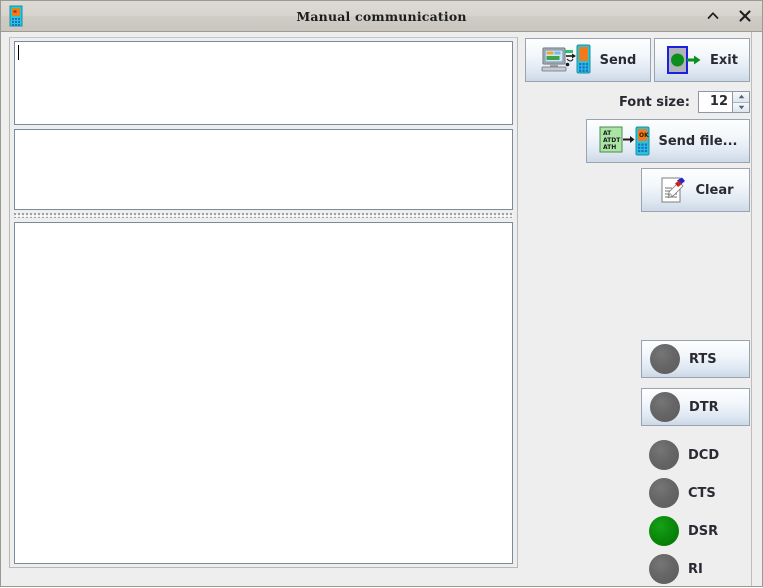  I want to click on send-button: Send, so click(588, 60).